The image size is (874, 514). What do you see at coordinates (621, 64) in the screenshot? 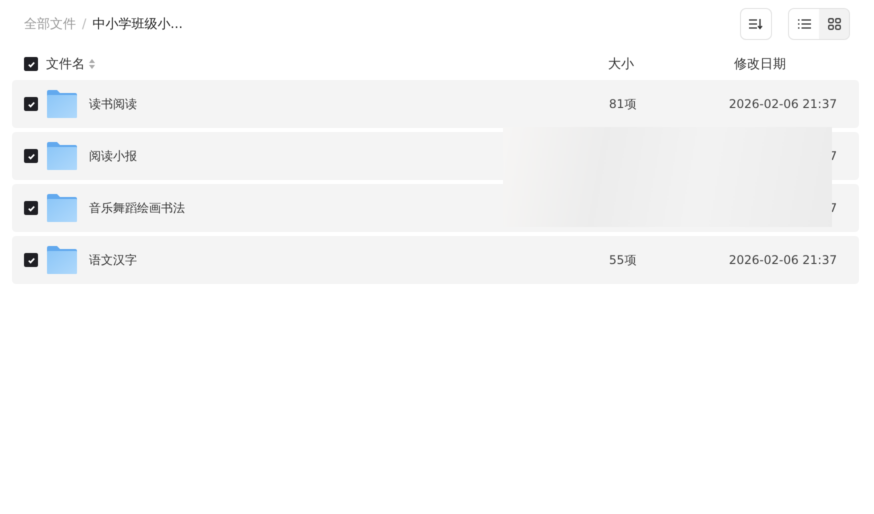
I see `column-header: 大小` at bounding box center [621, 64].